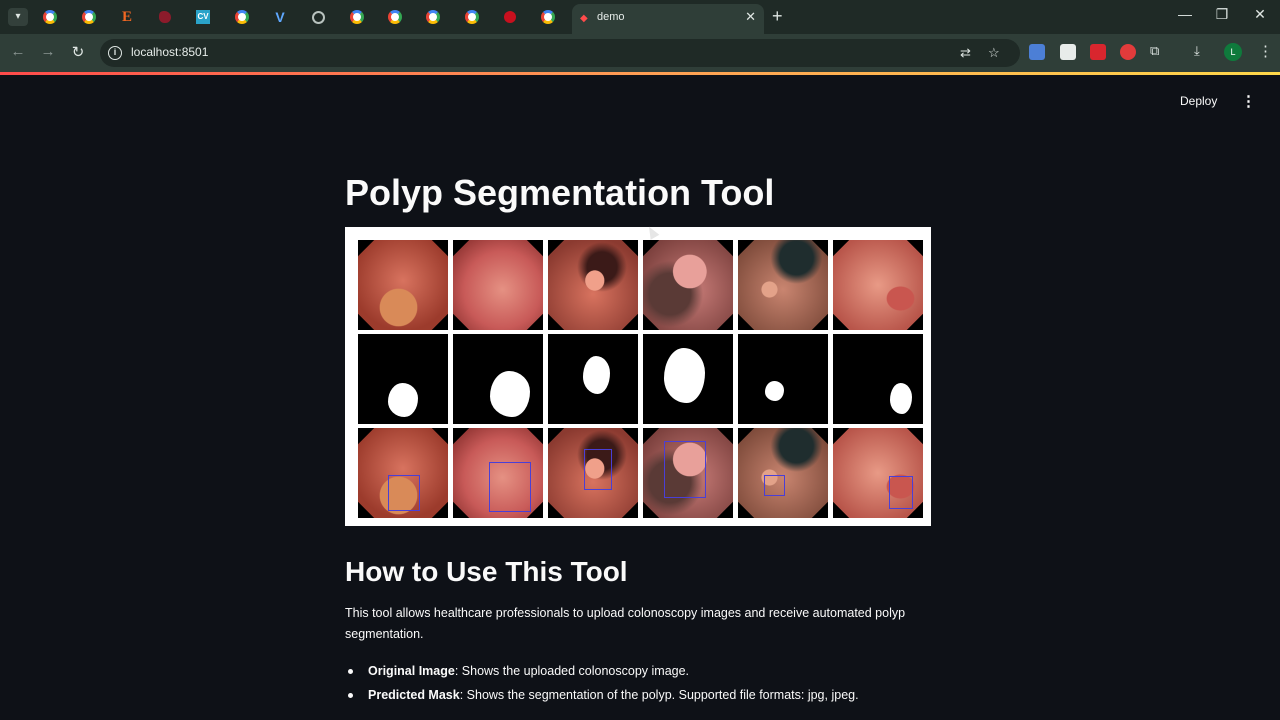  I want to click on list-item-term: Predicted Mask, so click(414, 695).